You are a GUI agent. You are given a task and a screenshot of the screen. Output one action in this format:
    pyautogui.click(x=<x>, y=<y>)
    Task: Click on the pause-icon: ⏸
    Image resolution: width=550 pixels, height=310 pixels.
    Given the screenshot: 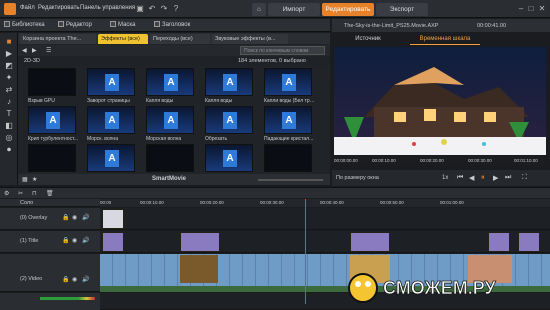 What is the action you would take?
    pyautogui.click(x=483, y=178)
    